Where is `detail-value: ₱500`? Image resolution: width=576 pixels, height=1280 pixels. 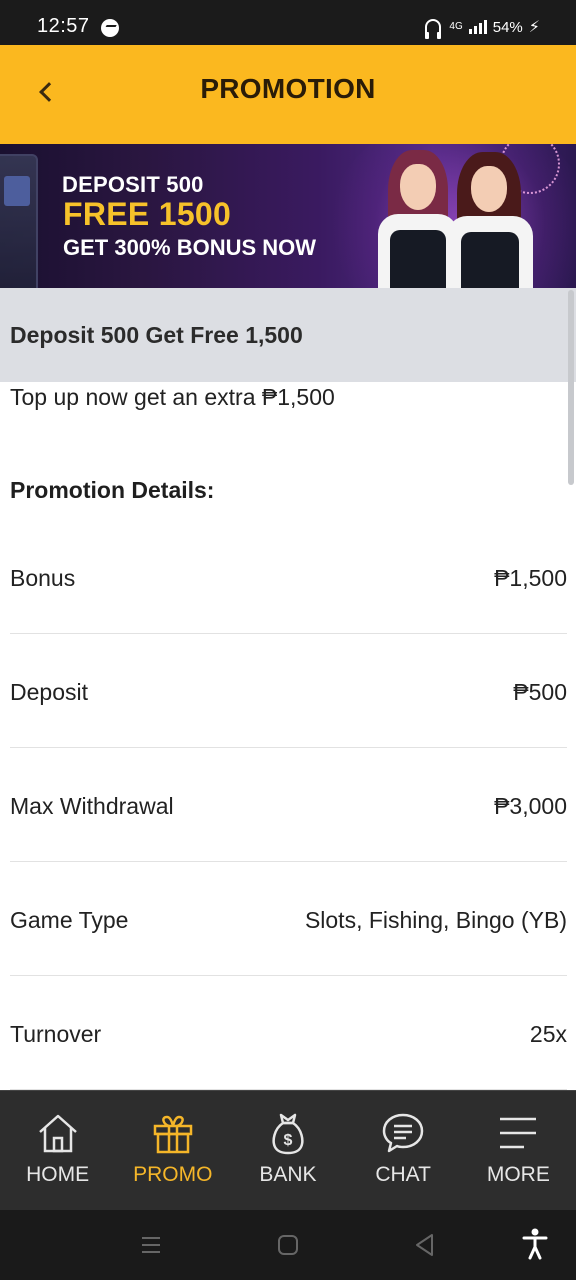 detail-value: ₱500 is located at coordinates (540, 692).